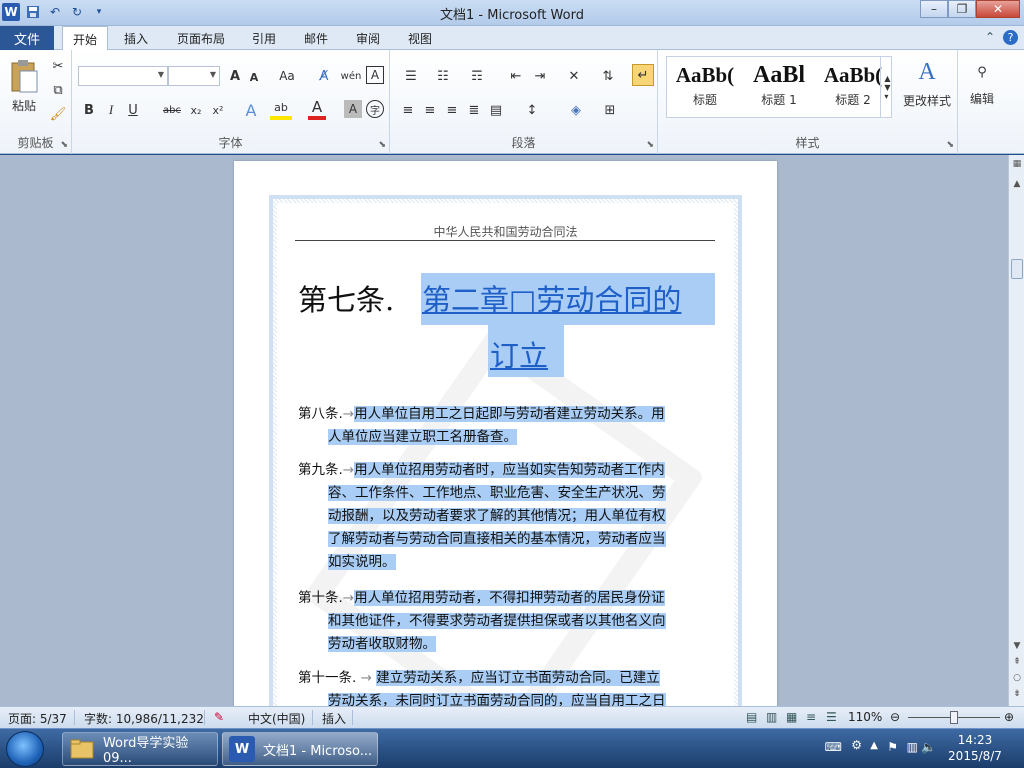  Describe the element at coordinates (24, 105) in the screenshot. I see `paste-button: 粘贴` at that location.